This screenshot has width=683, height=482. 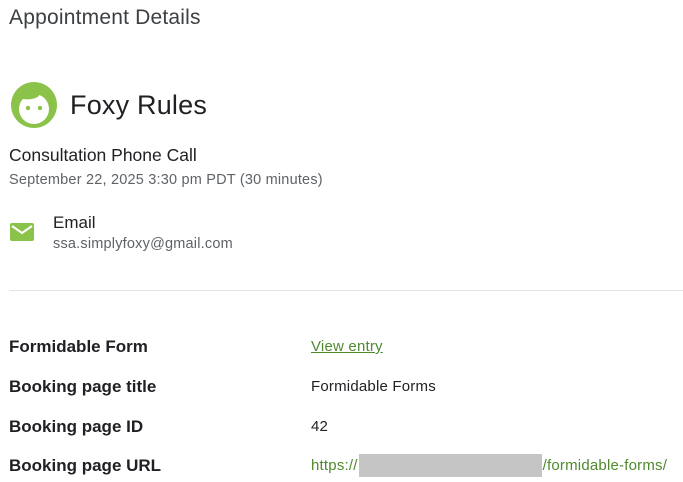 I want to click on booking-page-url-link: https:// /formidable-forms/, so click(x=489, y=465).